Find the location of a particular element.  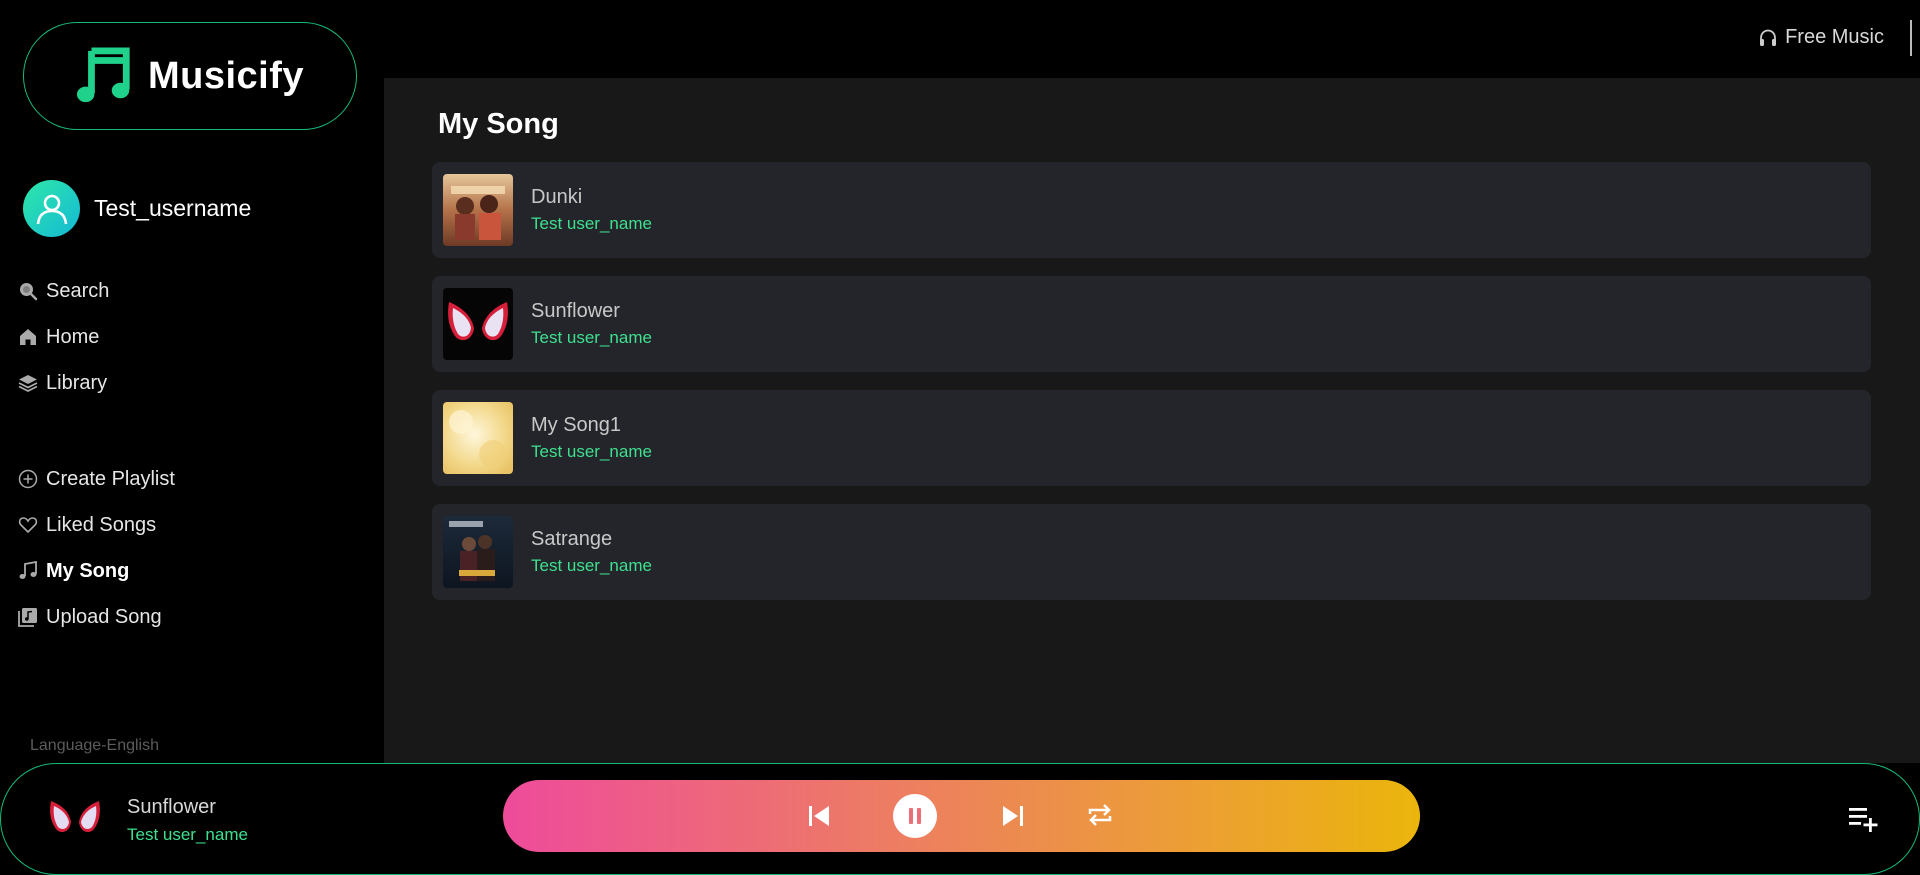

nav-label: Upload Song is located at coordinates (104, 616).